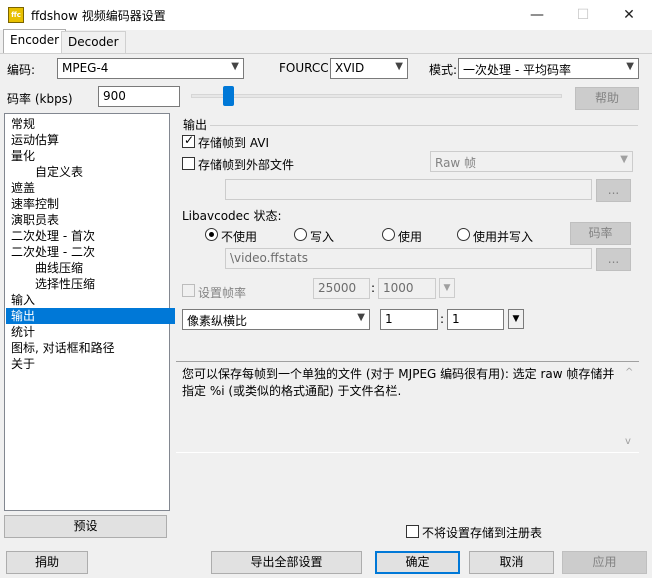  I want to click on tree-item: 二次处理 - 二次, so click(53, 252).